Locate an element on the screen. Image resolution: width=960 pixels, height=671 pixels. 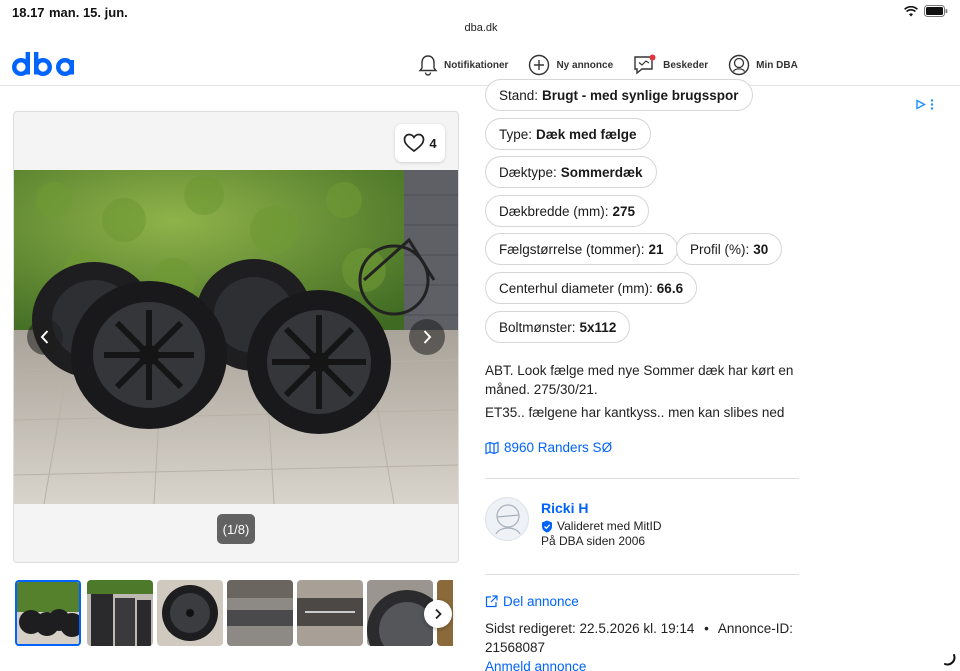
battery-icon is located at coordinates (936, 11).